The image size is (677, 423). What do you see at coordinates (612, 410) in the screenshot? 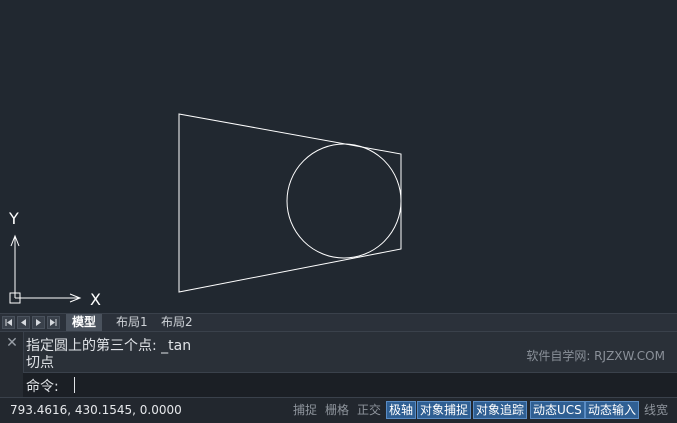
I see `dynamic-input-toggle: 动态输入` at bounding box center [612, 410].